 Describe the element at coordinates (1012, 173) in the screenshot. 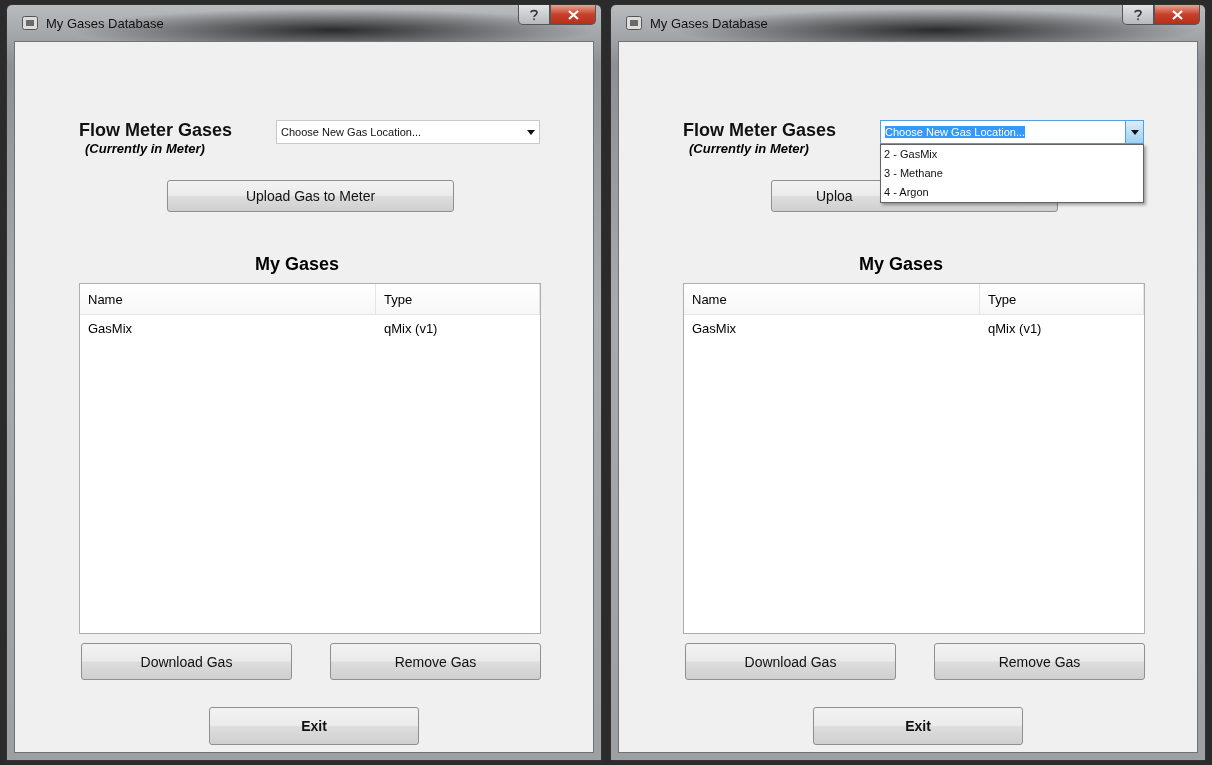

I see `dropdown-option: 3 - Methane` at that location.